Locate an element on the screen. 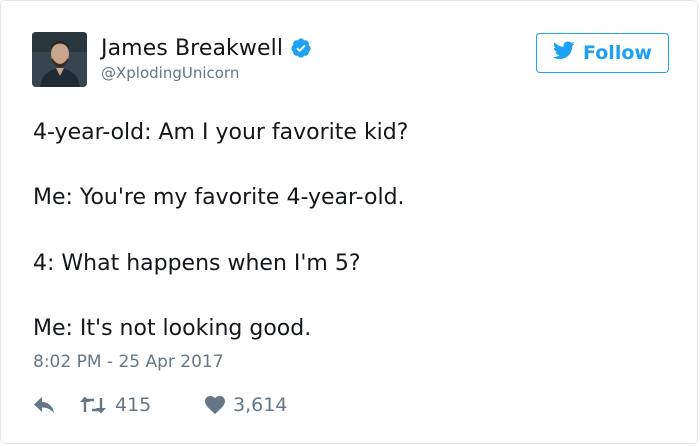  follow-button-label: Follow is located at coordinates (617, 53).